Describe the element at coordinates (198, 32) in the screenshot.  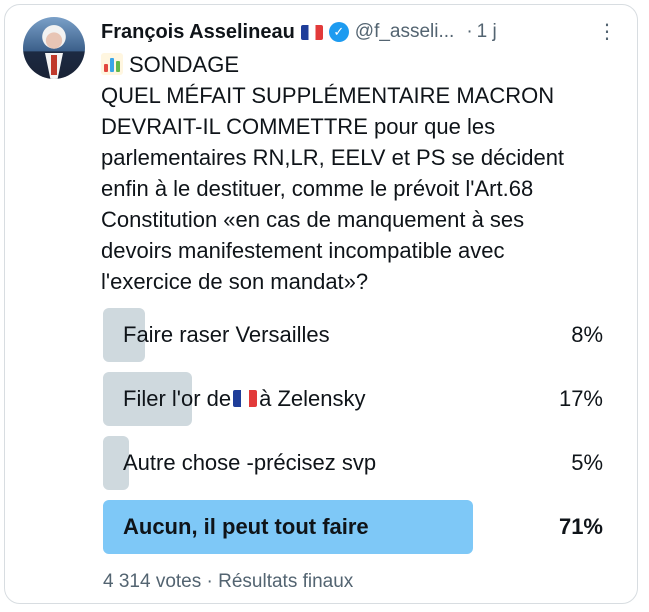
I see `author-name: François Asselineau` at that location.